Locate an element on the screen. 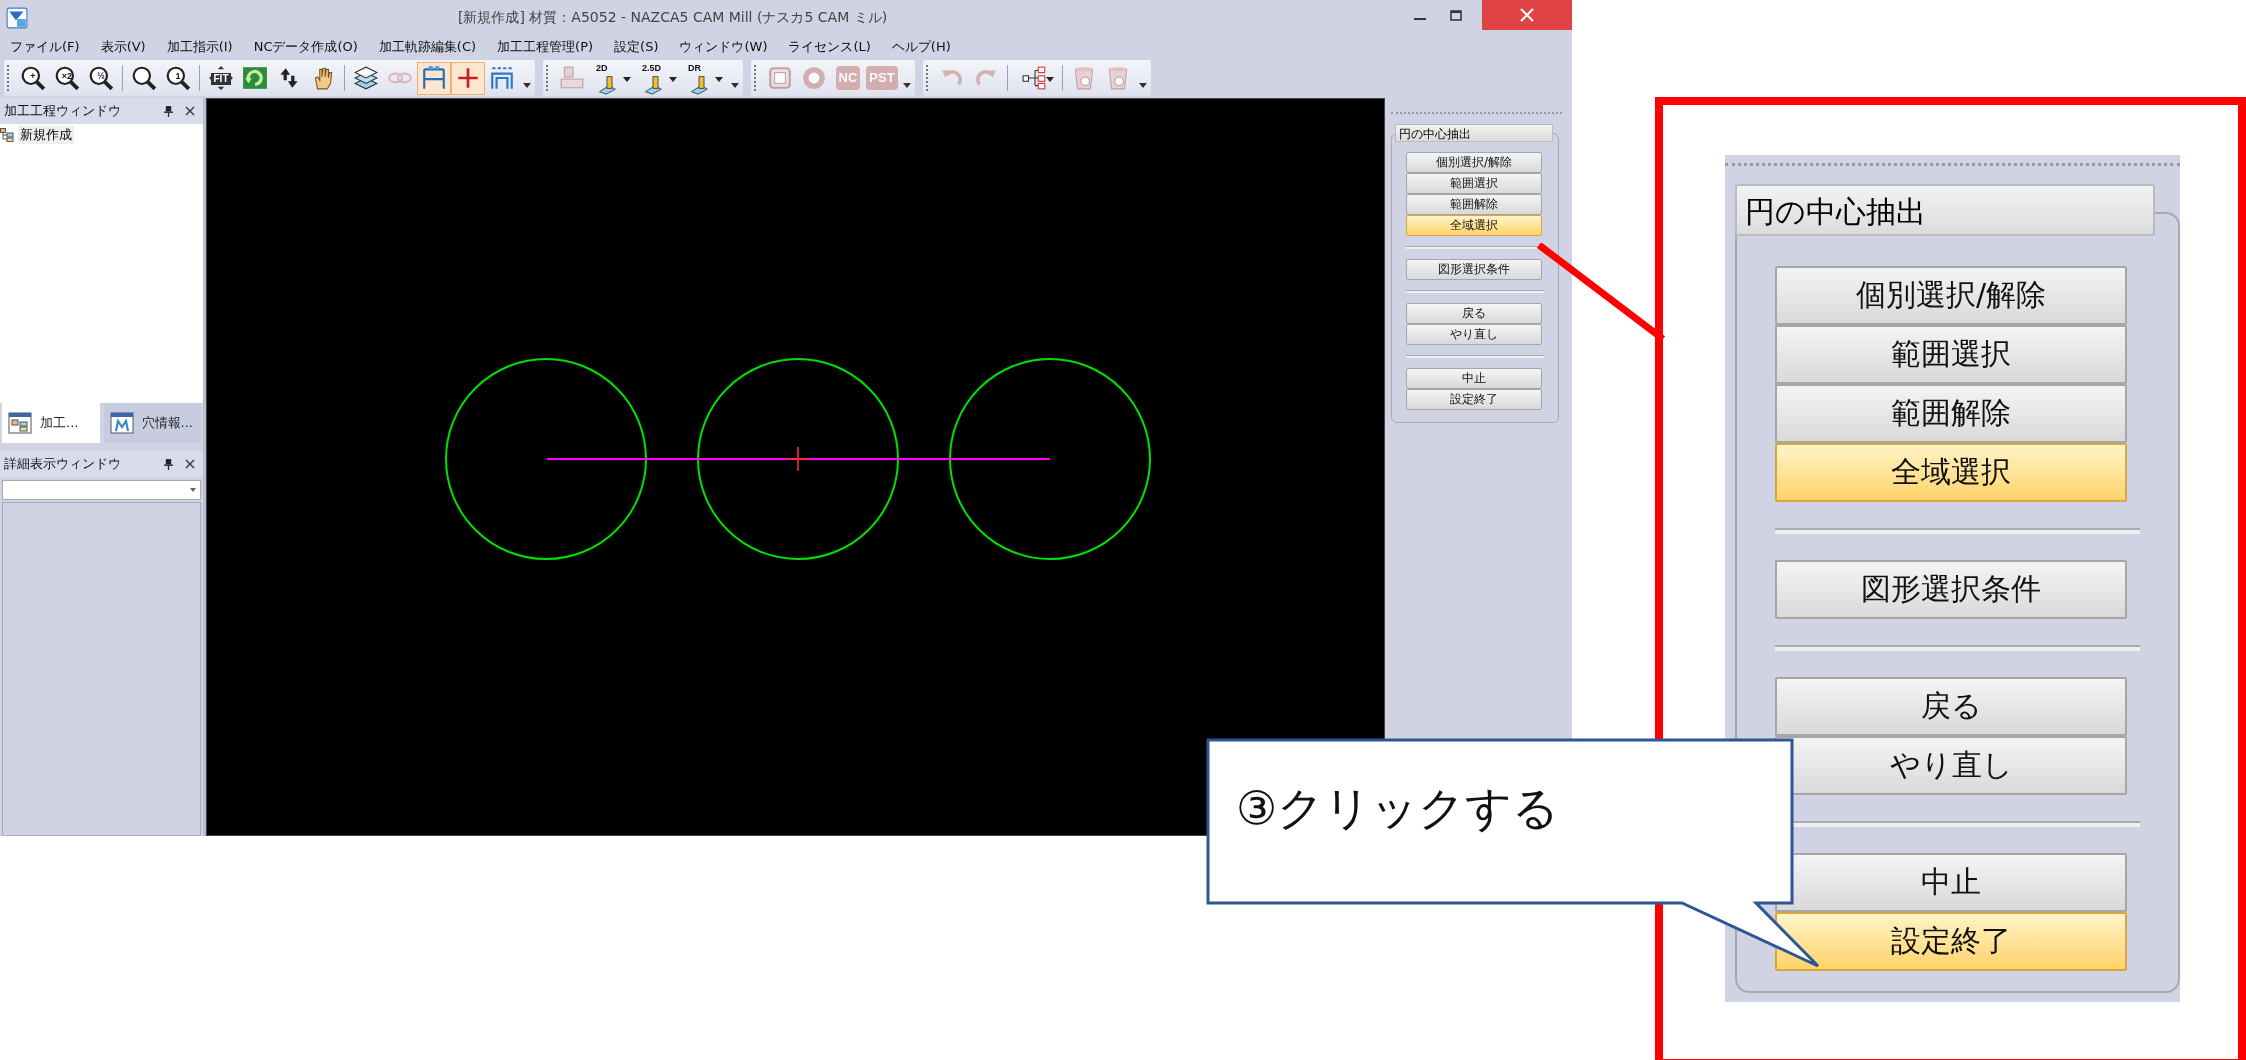  menu-item: 加工軌跡編集(C) is located at coordinates (427, 47).